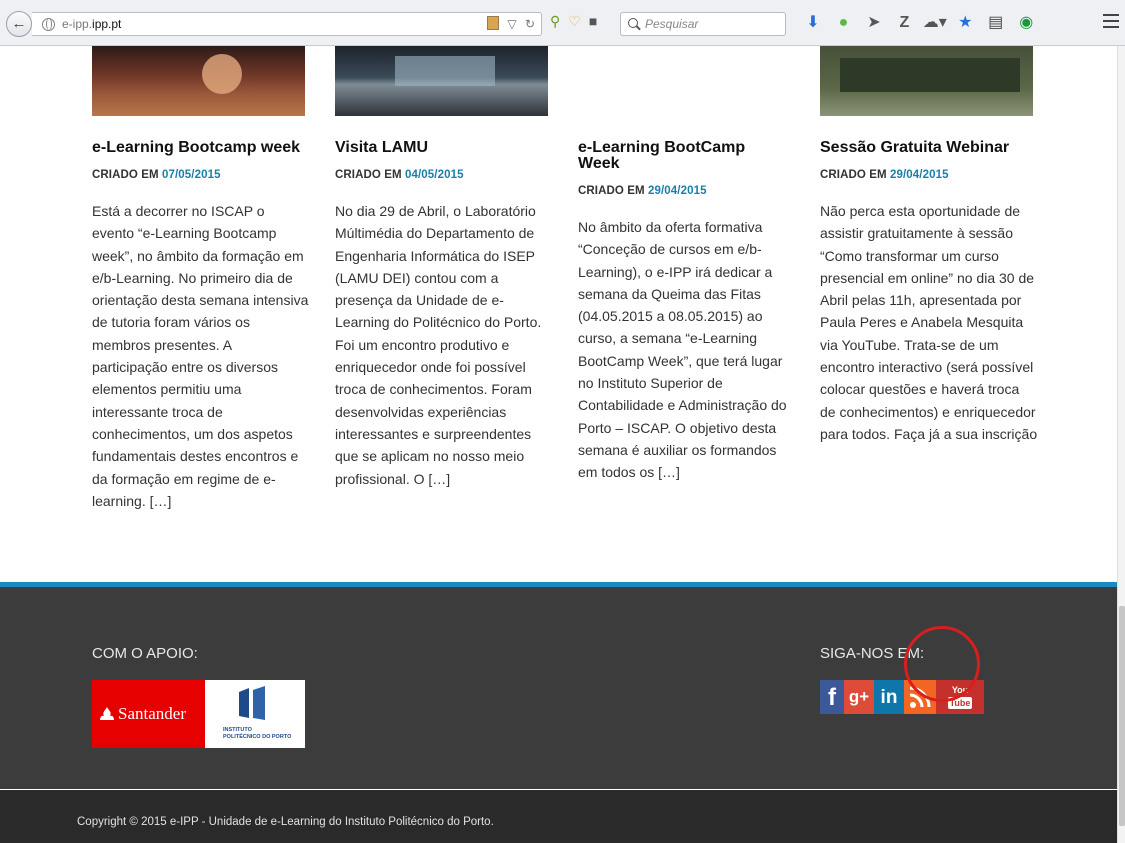  I want to click on extension-icons: ⚲ ♡ ■, so click(577, 21).